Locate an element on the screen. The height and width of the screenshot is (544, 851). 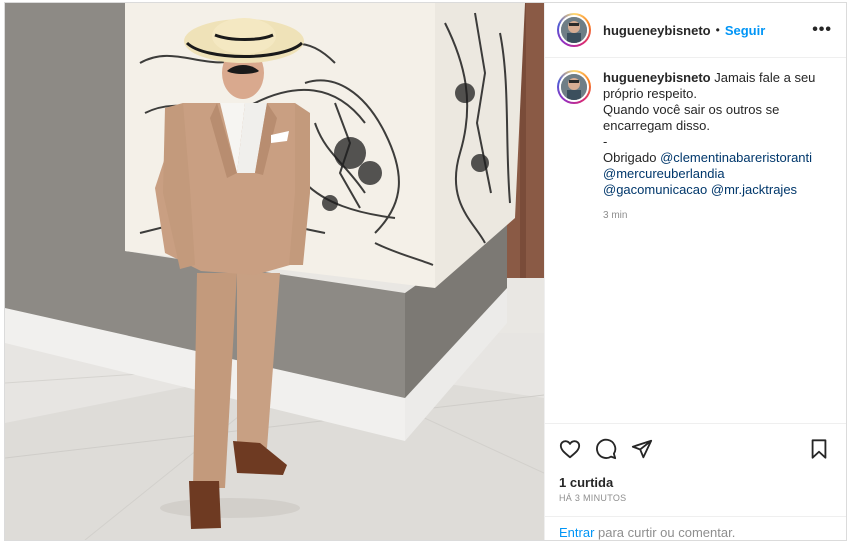
more-options-icon: ••• is located at coordinates (822, 30).